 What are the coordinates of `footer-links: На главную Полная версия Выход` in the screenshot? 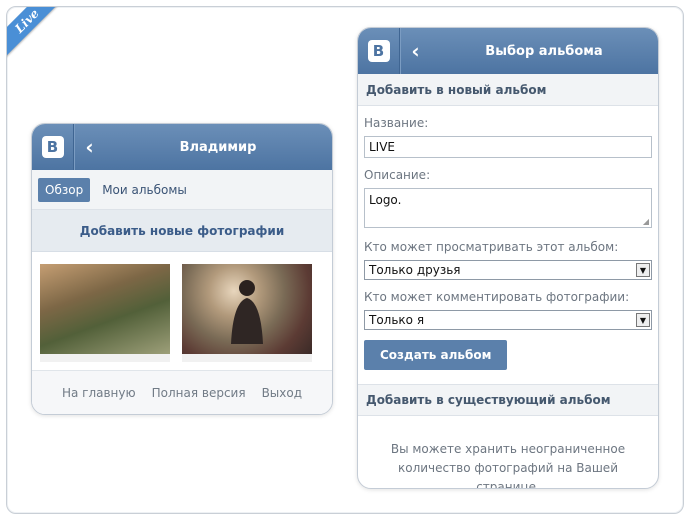 It's located at (182, 392).